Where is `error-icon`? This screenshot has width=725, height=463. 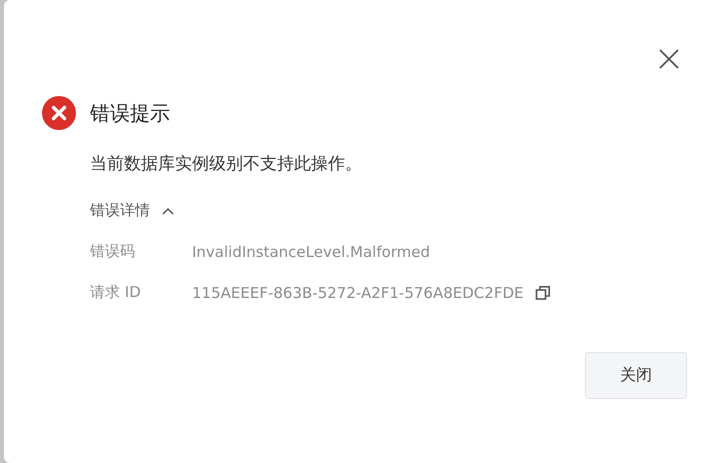 error-icon is located at coordinates (59, 113).